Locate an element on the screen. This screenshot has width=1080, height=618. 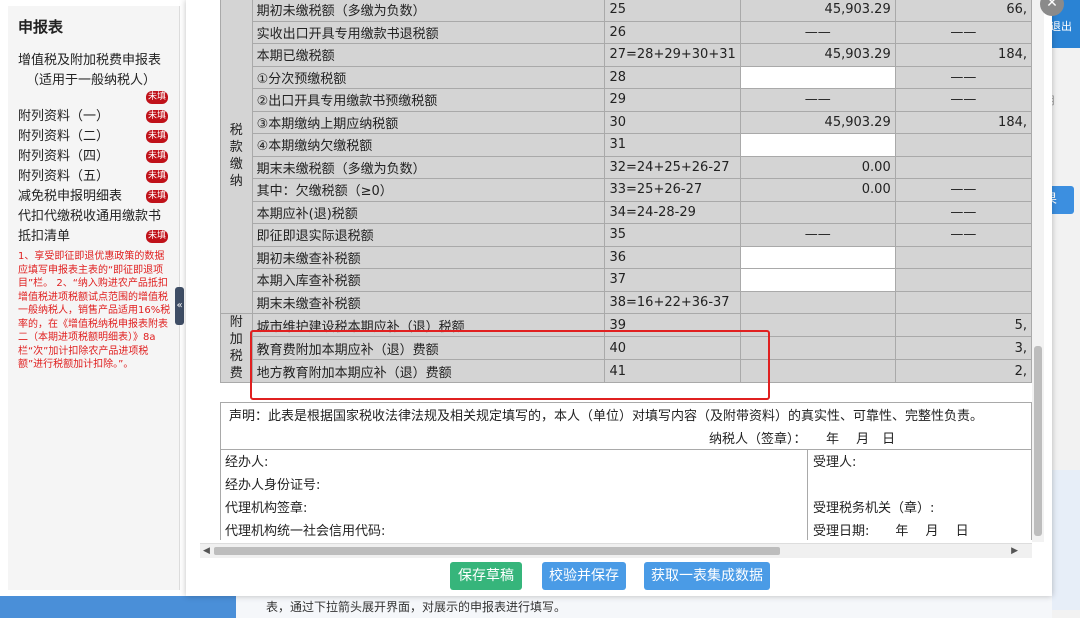
table-row: 其中：欠缴税额（≥0） 33=25+26-27 0.00 —— is located at coordinates (626, 190).